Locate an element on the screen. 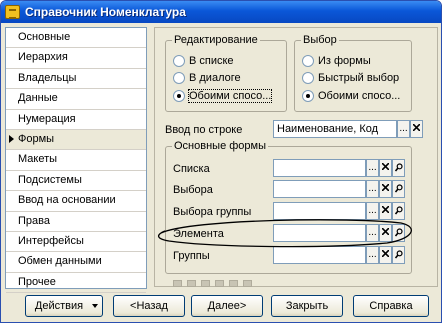  sidebar-item-templates: Макеты is located at coordinates (76, 160).